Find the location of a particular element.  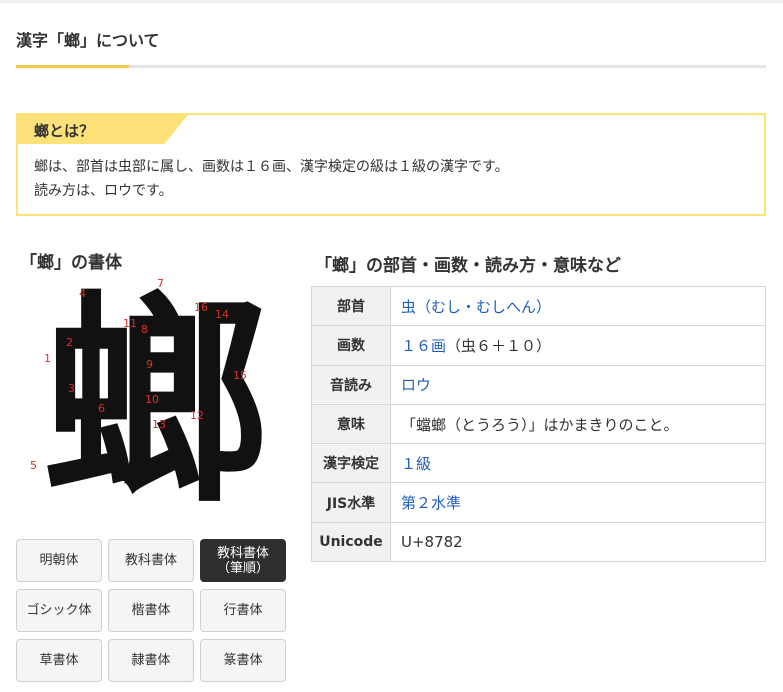

table-row-onyomi: 音読み ロウ is located at coordinates (538, 384).